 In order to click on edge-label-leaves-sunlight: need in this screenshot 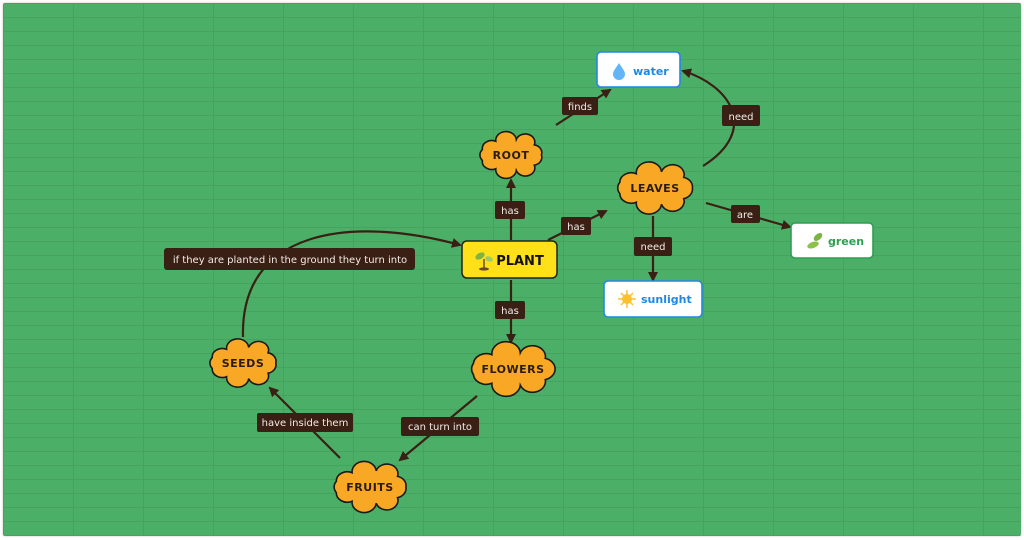, I will do `click(653, 246)`.